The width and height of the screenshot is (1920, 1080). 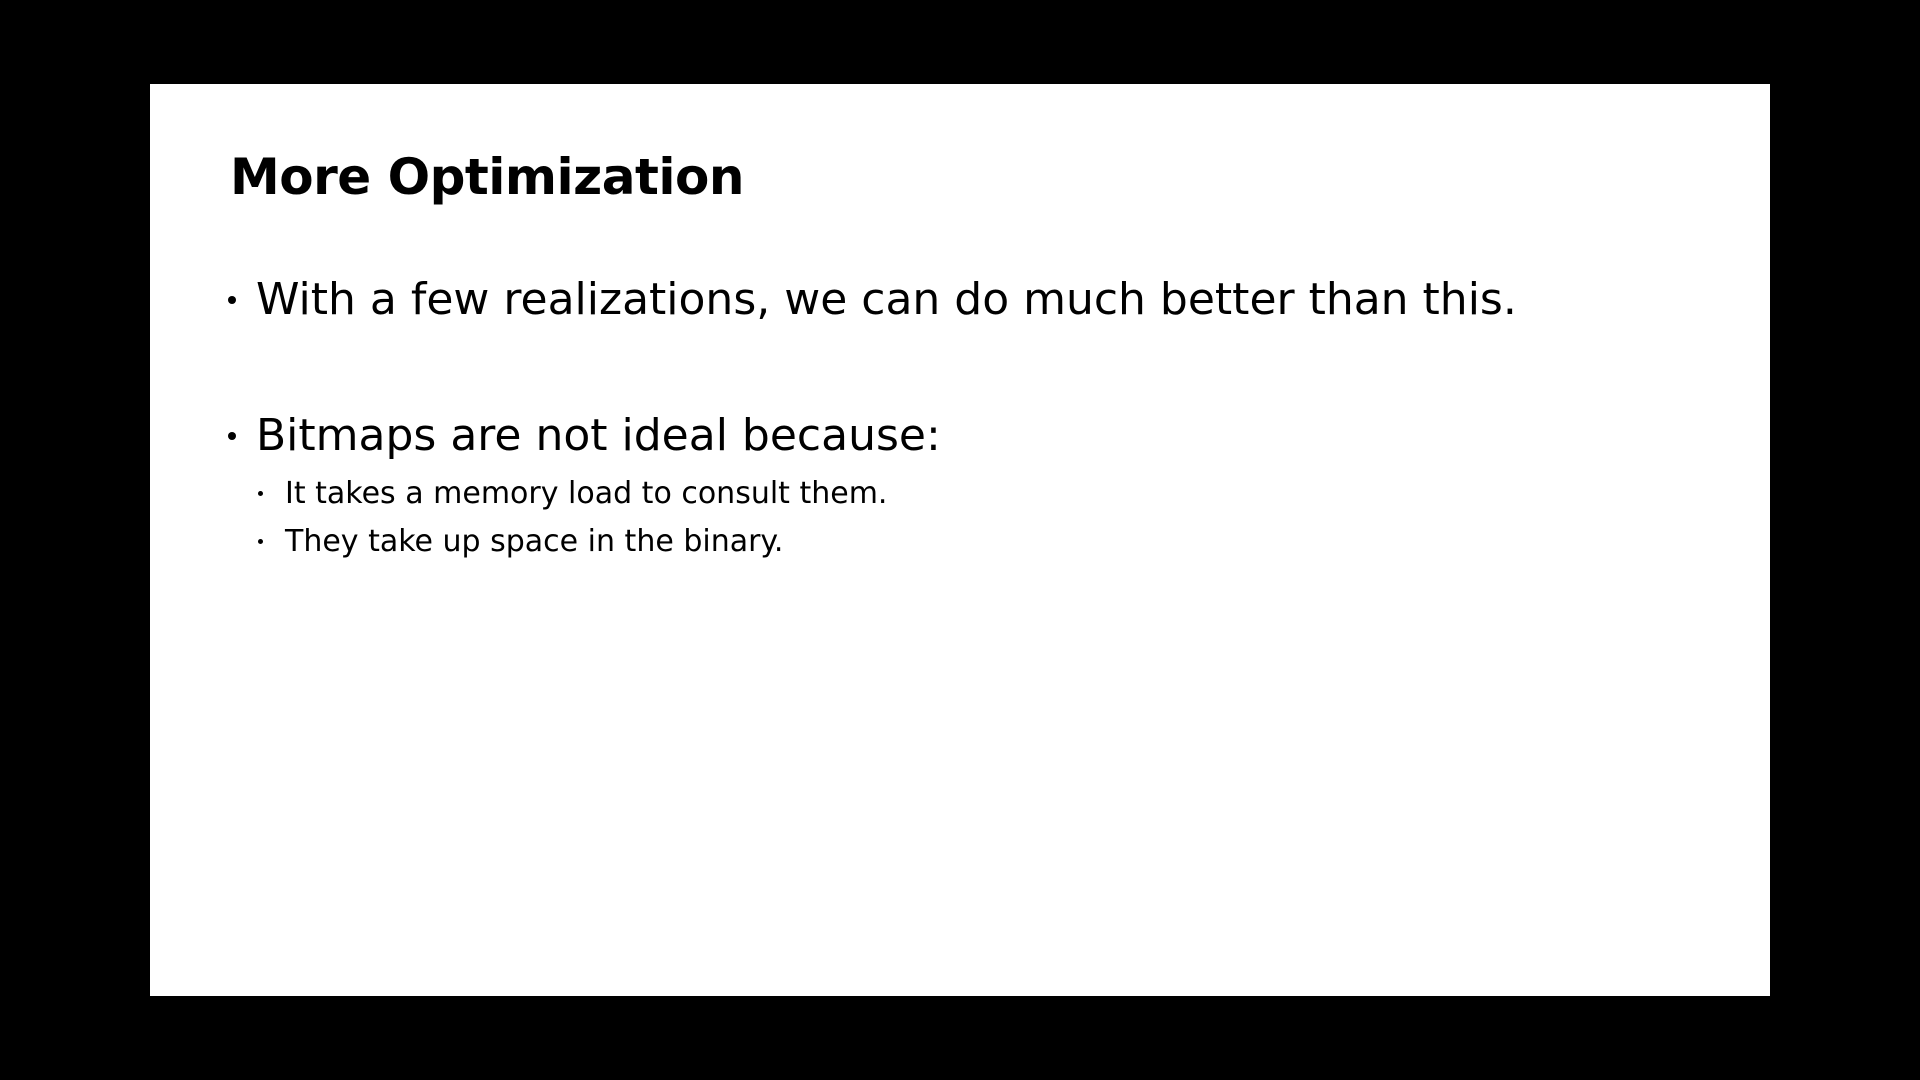 I want to click on sub-bullet-text: It takes a memory load to consult them., so click(x=586, y=493).